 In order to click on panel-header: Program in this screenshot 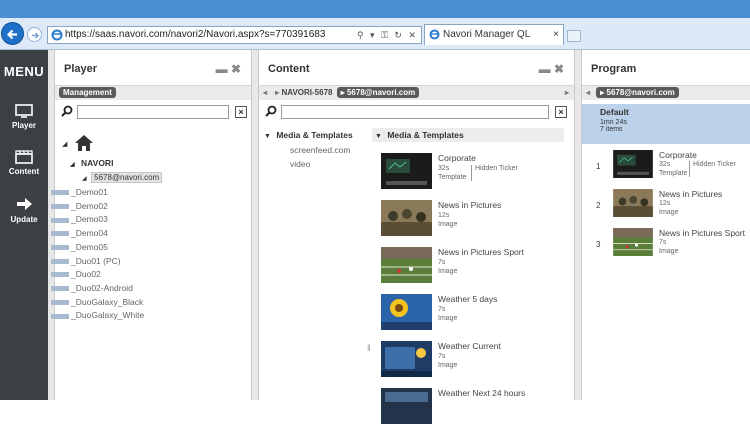, I will do `click(666, 68)`.